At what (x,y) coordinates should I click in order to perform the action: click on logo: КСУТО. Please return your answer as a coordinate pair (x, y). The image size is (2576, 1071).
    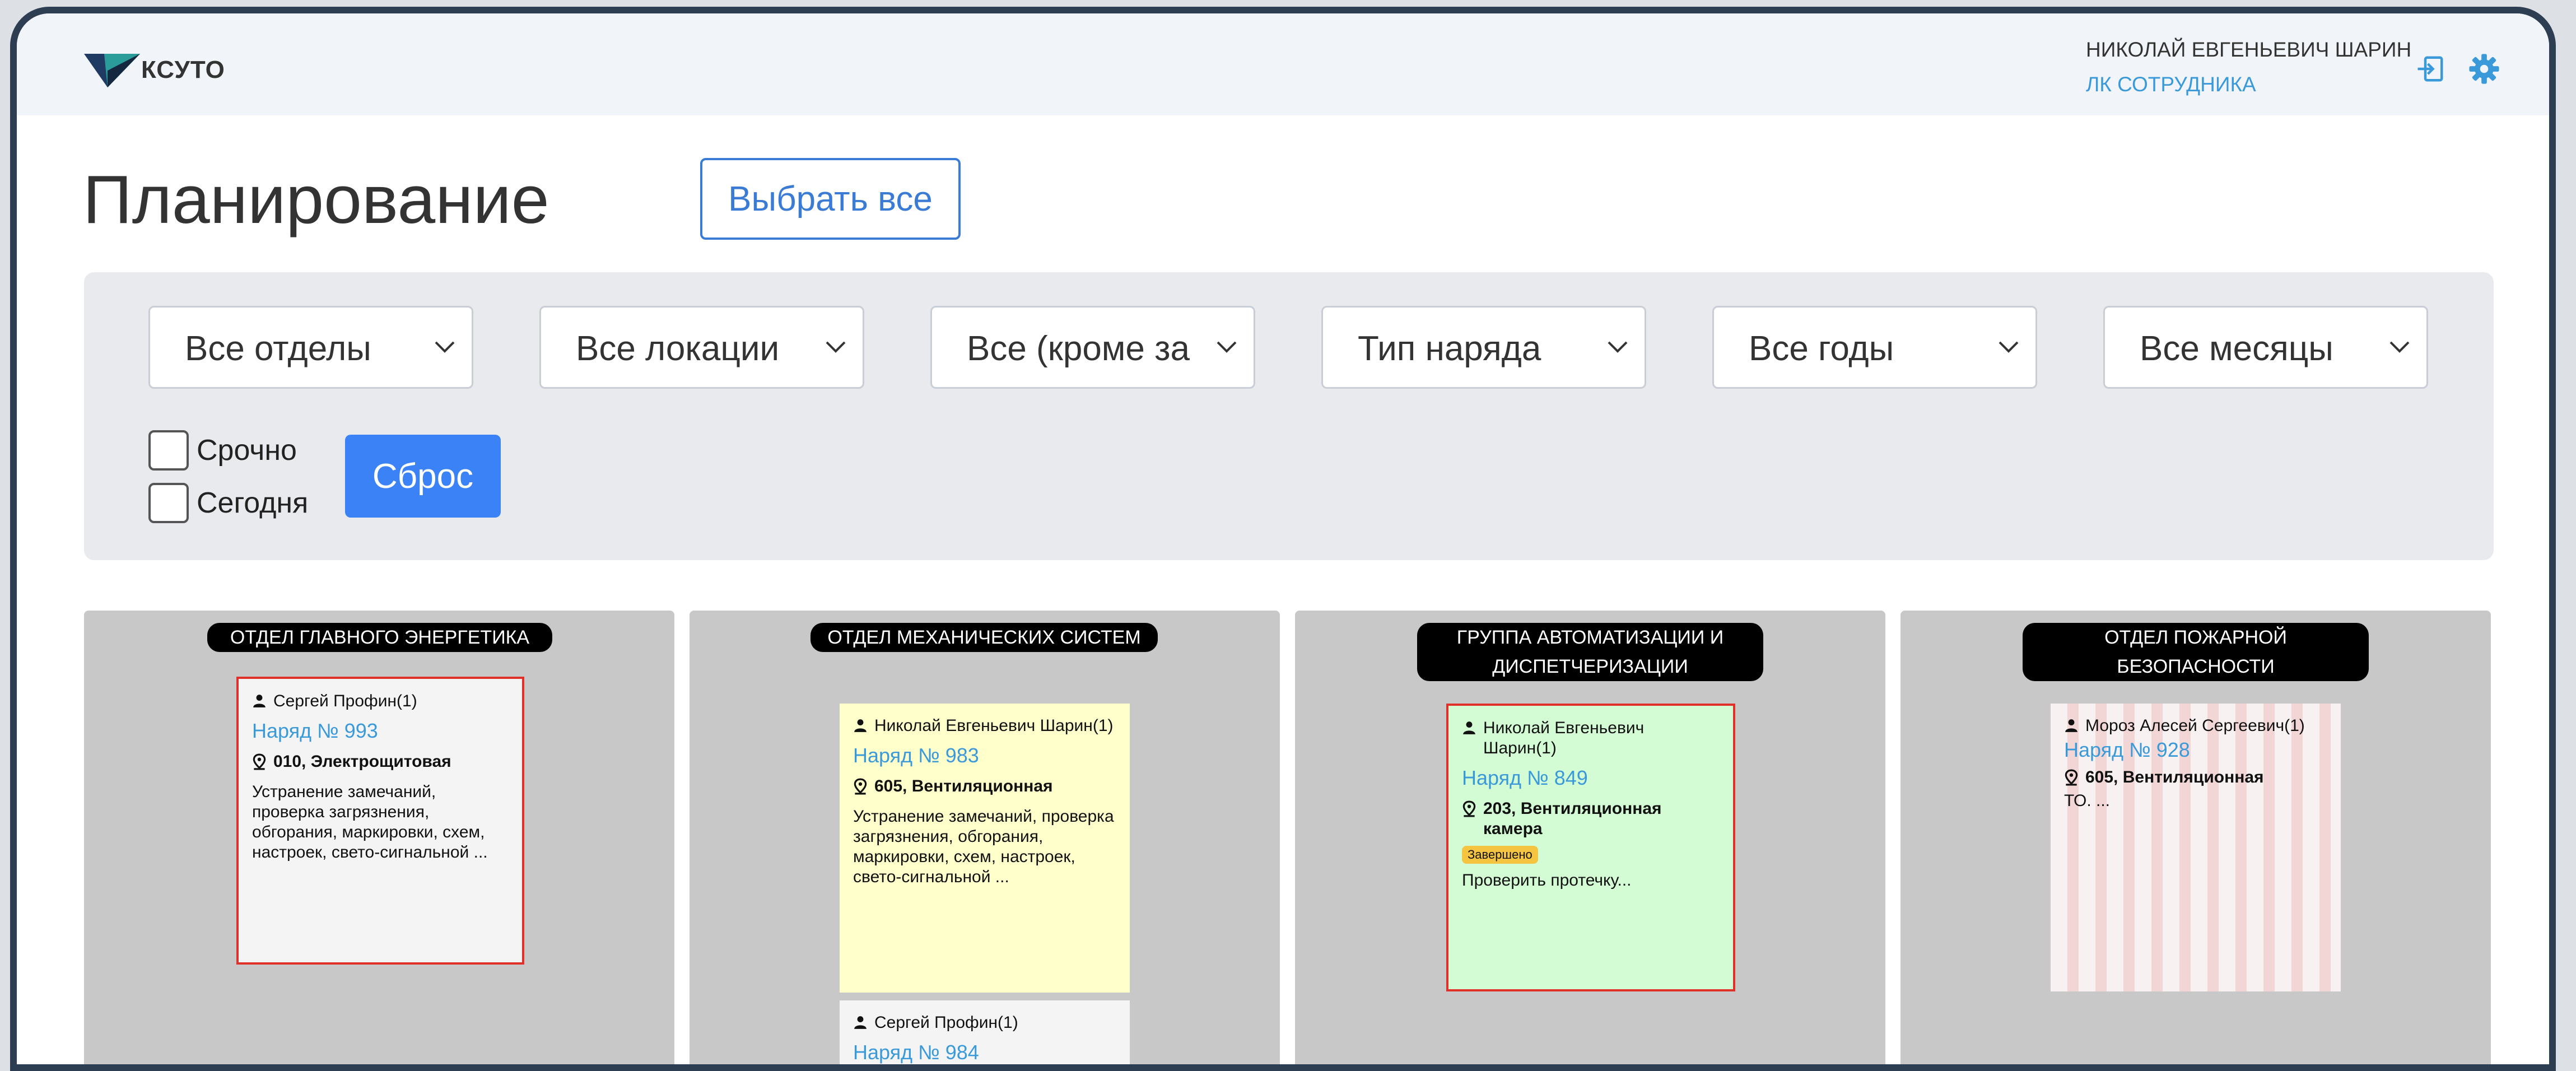
    Looking at the image, I should click on (154, 70).